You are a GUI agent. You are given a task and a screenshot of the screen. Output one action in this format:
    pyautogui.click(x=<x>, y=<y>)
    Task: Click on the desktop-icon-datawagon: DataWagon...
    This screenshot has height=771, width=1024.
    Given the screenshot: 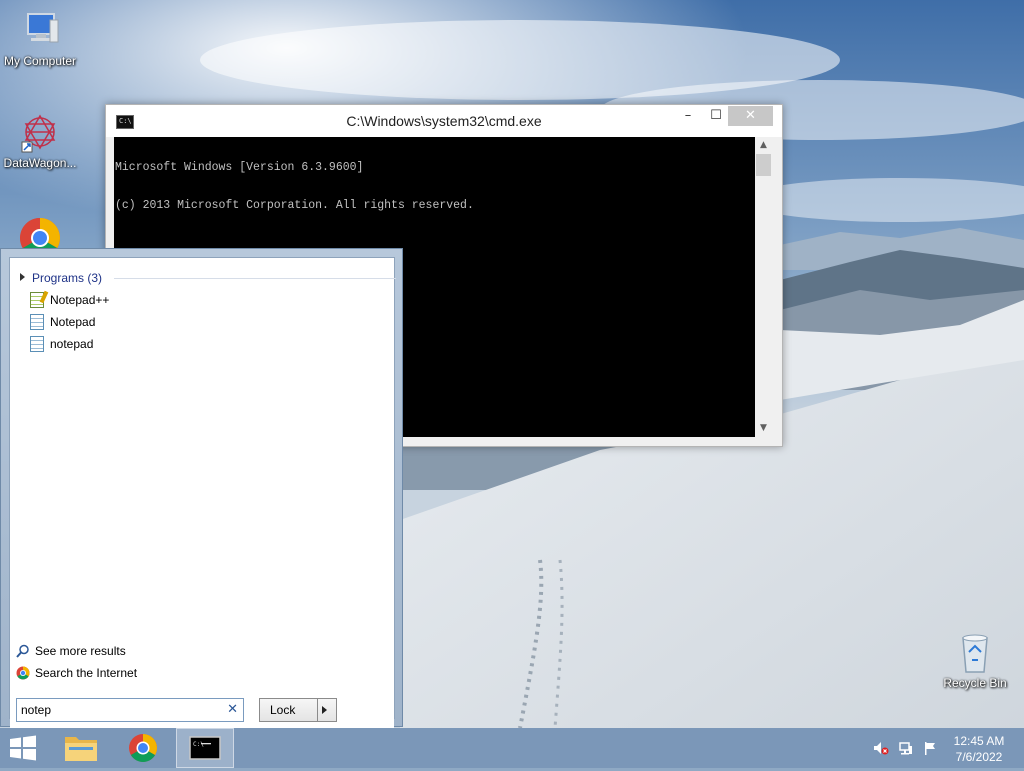 What is the action you would take?
    pyautogui.click(x=40, y=140)
    